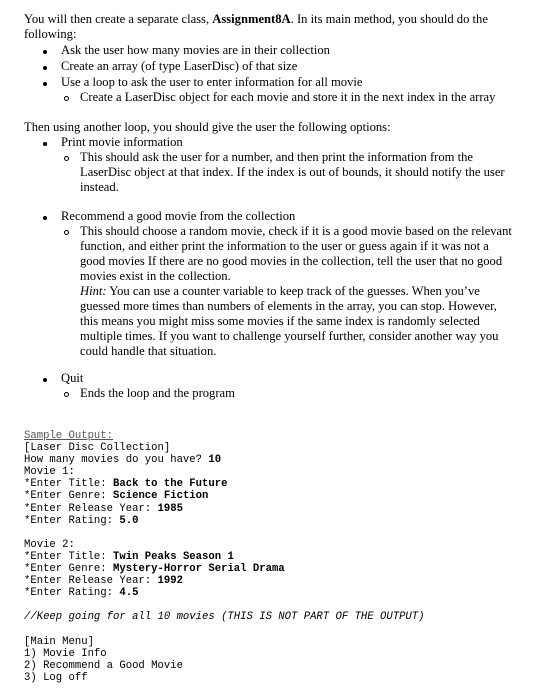 Image resolution: width=533 pixels, height=695 pixels. What do you see at coordinates (170, 484) in the screenshot?
I see `title-value: Back to the Future` at bounding box center [170, 484].